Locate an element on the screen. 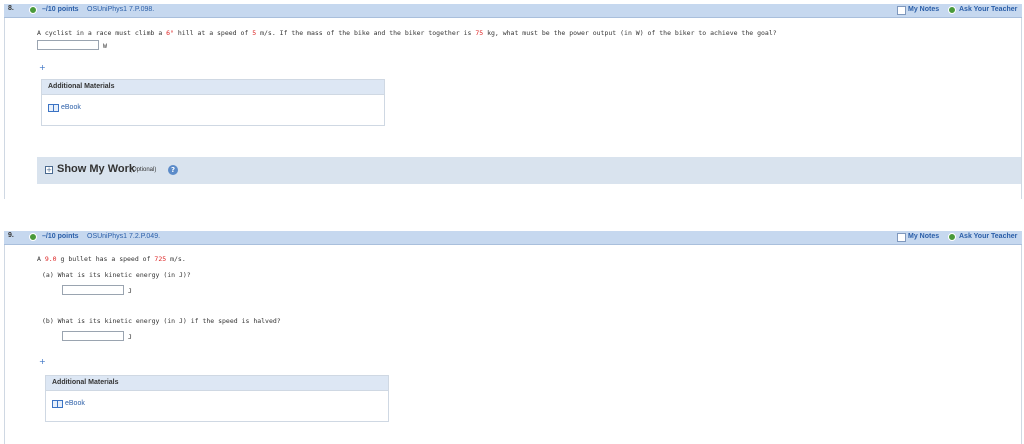 This screenshot has height=444, width=1024. question-ref: OSUniPhys1 7.2.P.049. is located at coordinates (124, 236).